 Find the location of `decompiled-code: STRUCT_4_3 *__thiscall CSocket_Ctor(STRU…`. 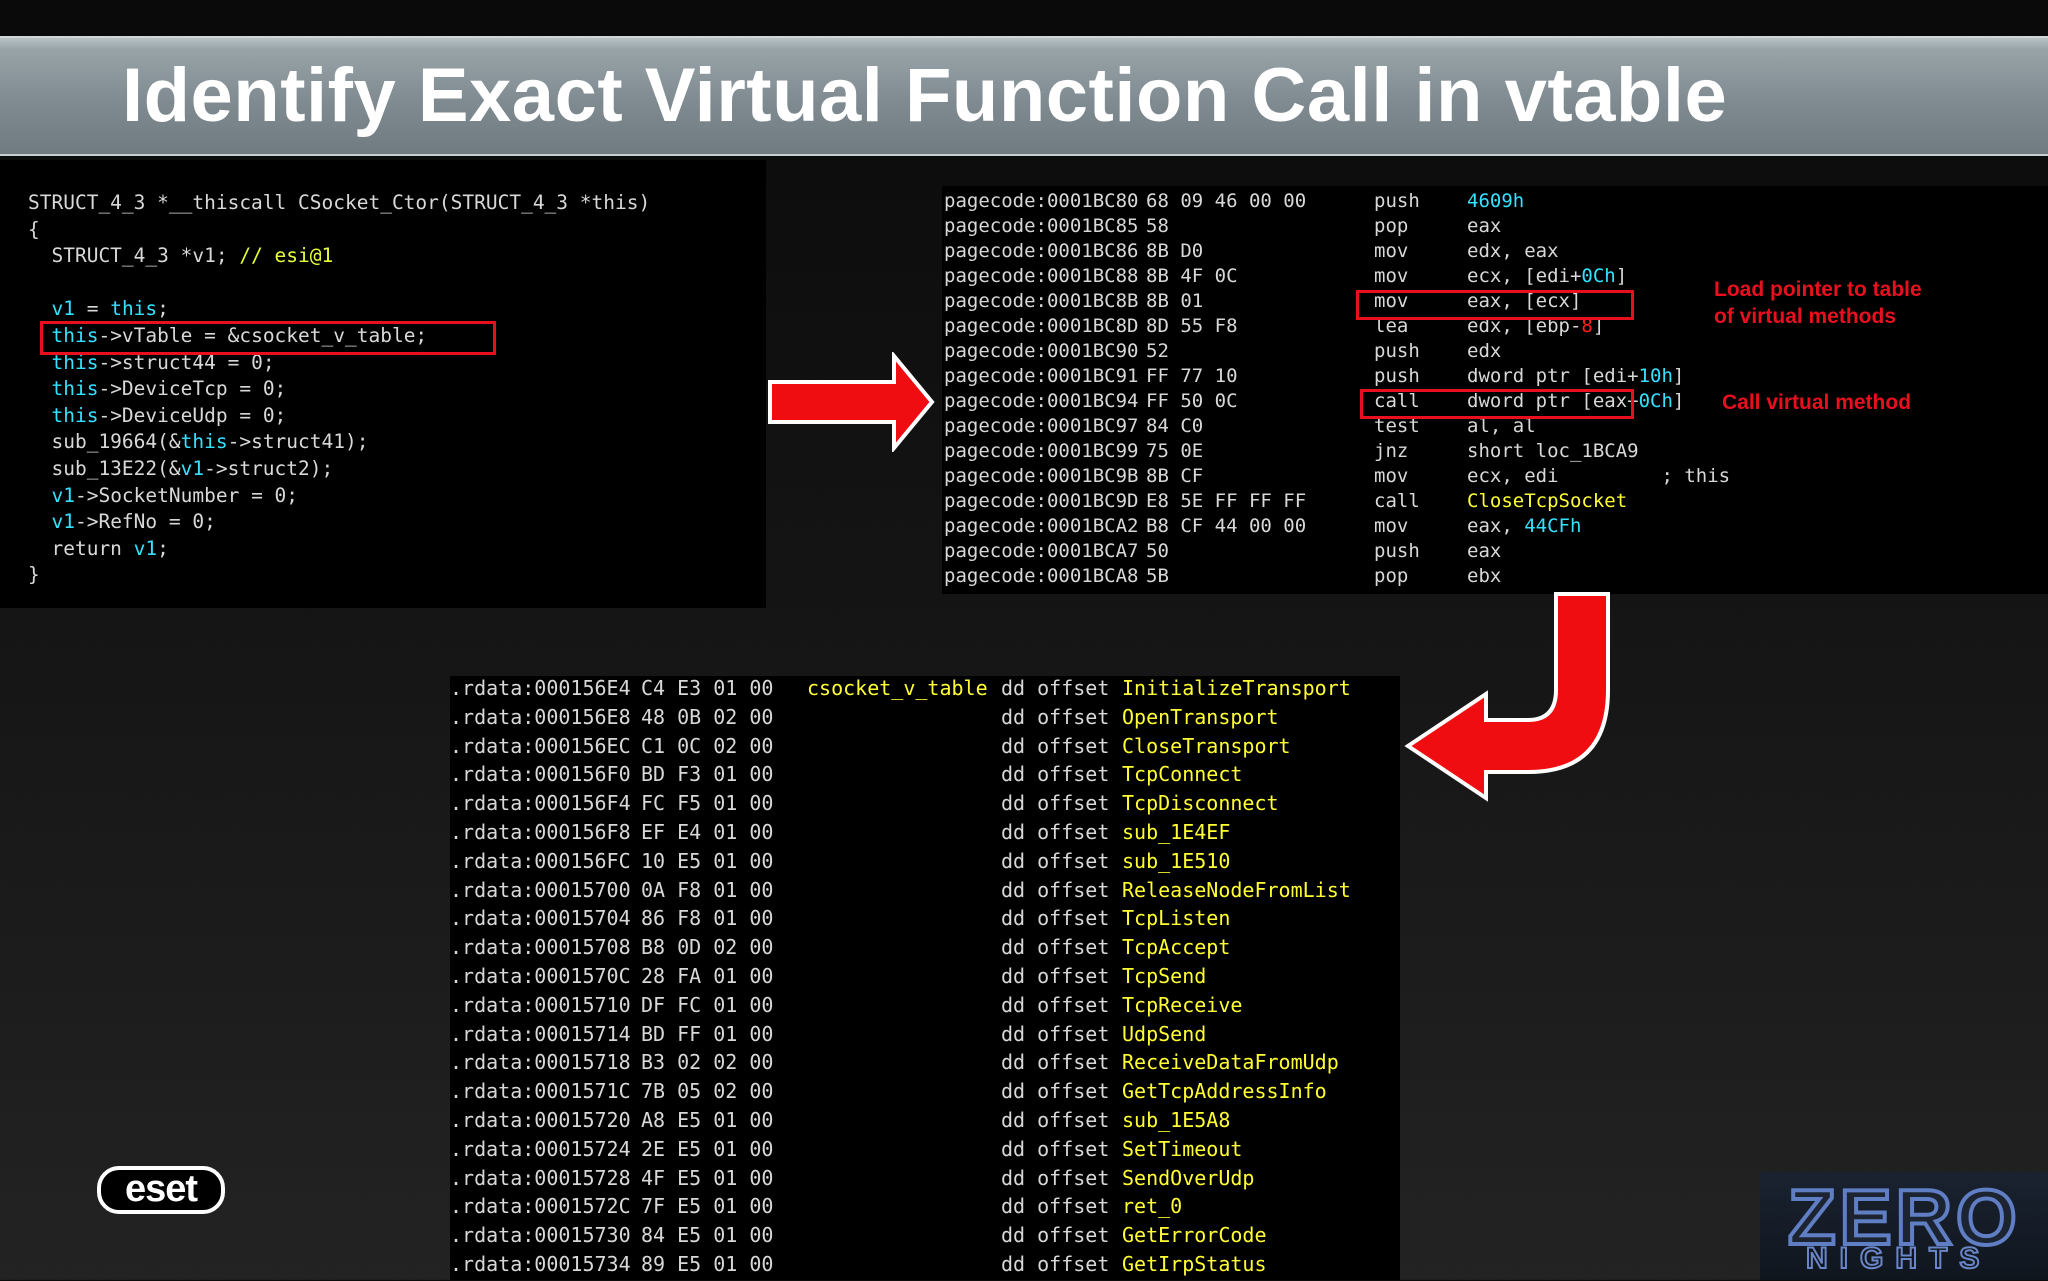

decompiled-code: STRUCT_4_3 *__thiscall CSocket_Ctor(STRU… is located at coordinates (339, 389).